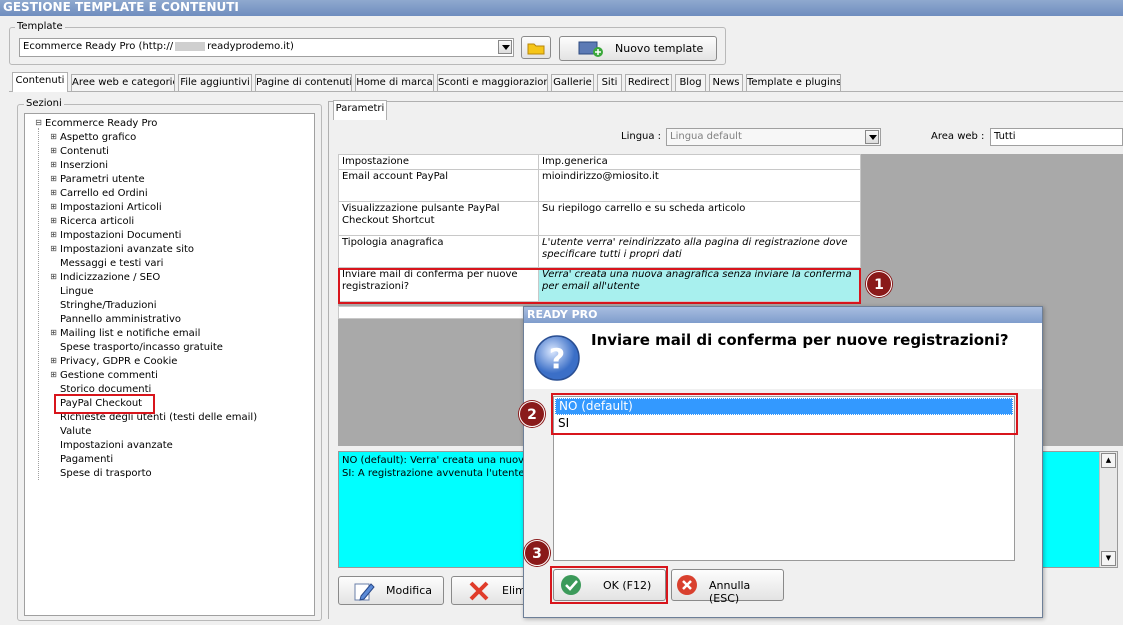 This screenshot has height=625, width=1123. What do you see at coordinates (364, 592) in the screenshot?
I see `edit-icon` at bounding box center [364, 592].